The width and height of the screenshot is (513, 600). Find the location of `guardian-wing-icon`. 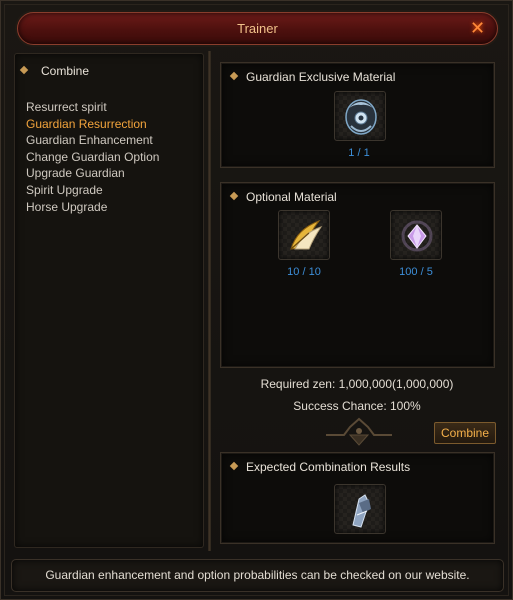

guardian-wing-icon is located at coordinates (361, 511).